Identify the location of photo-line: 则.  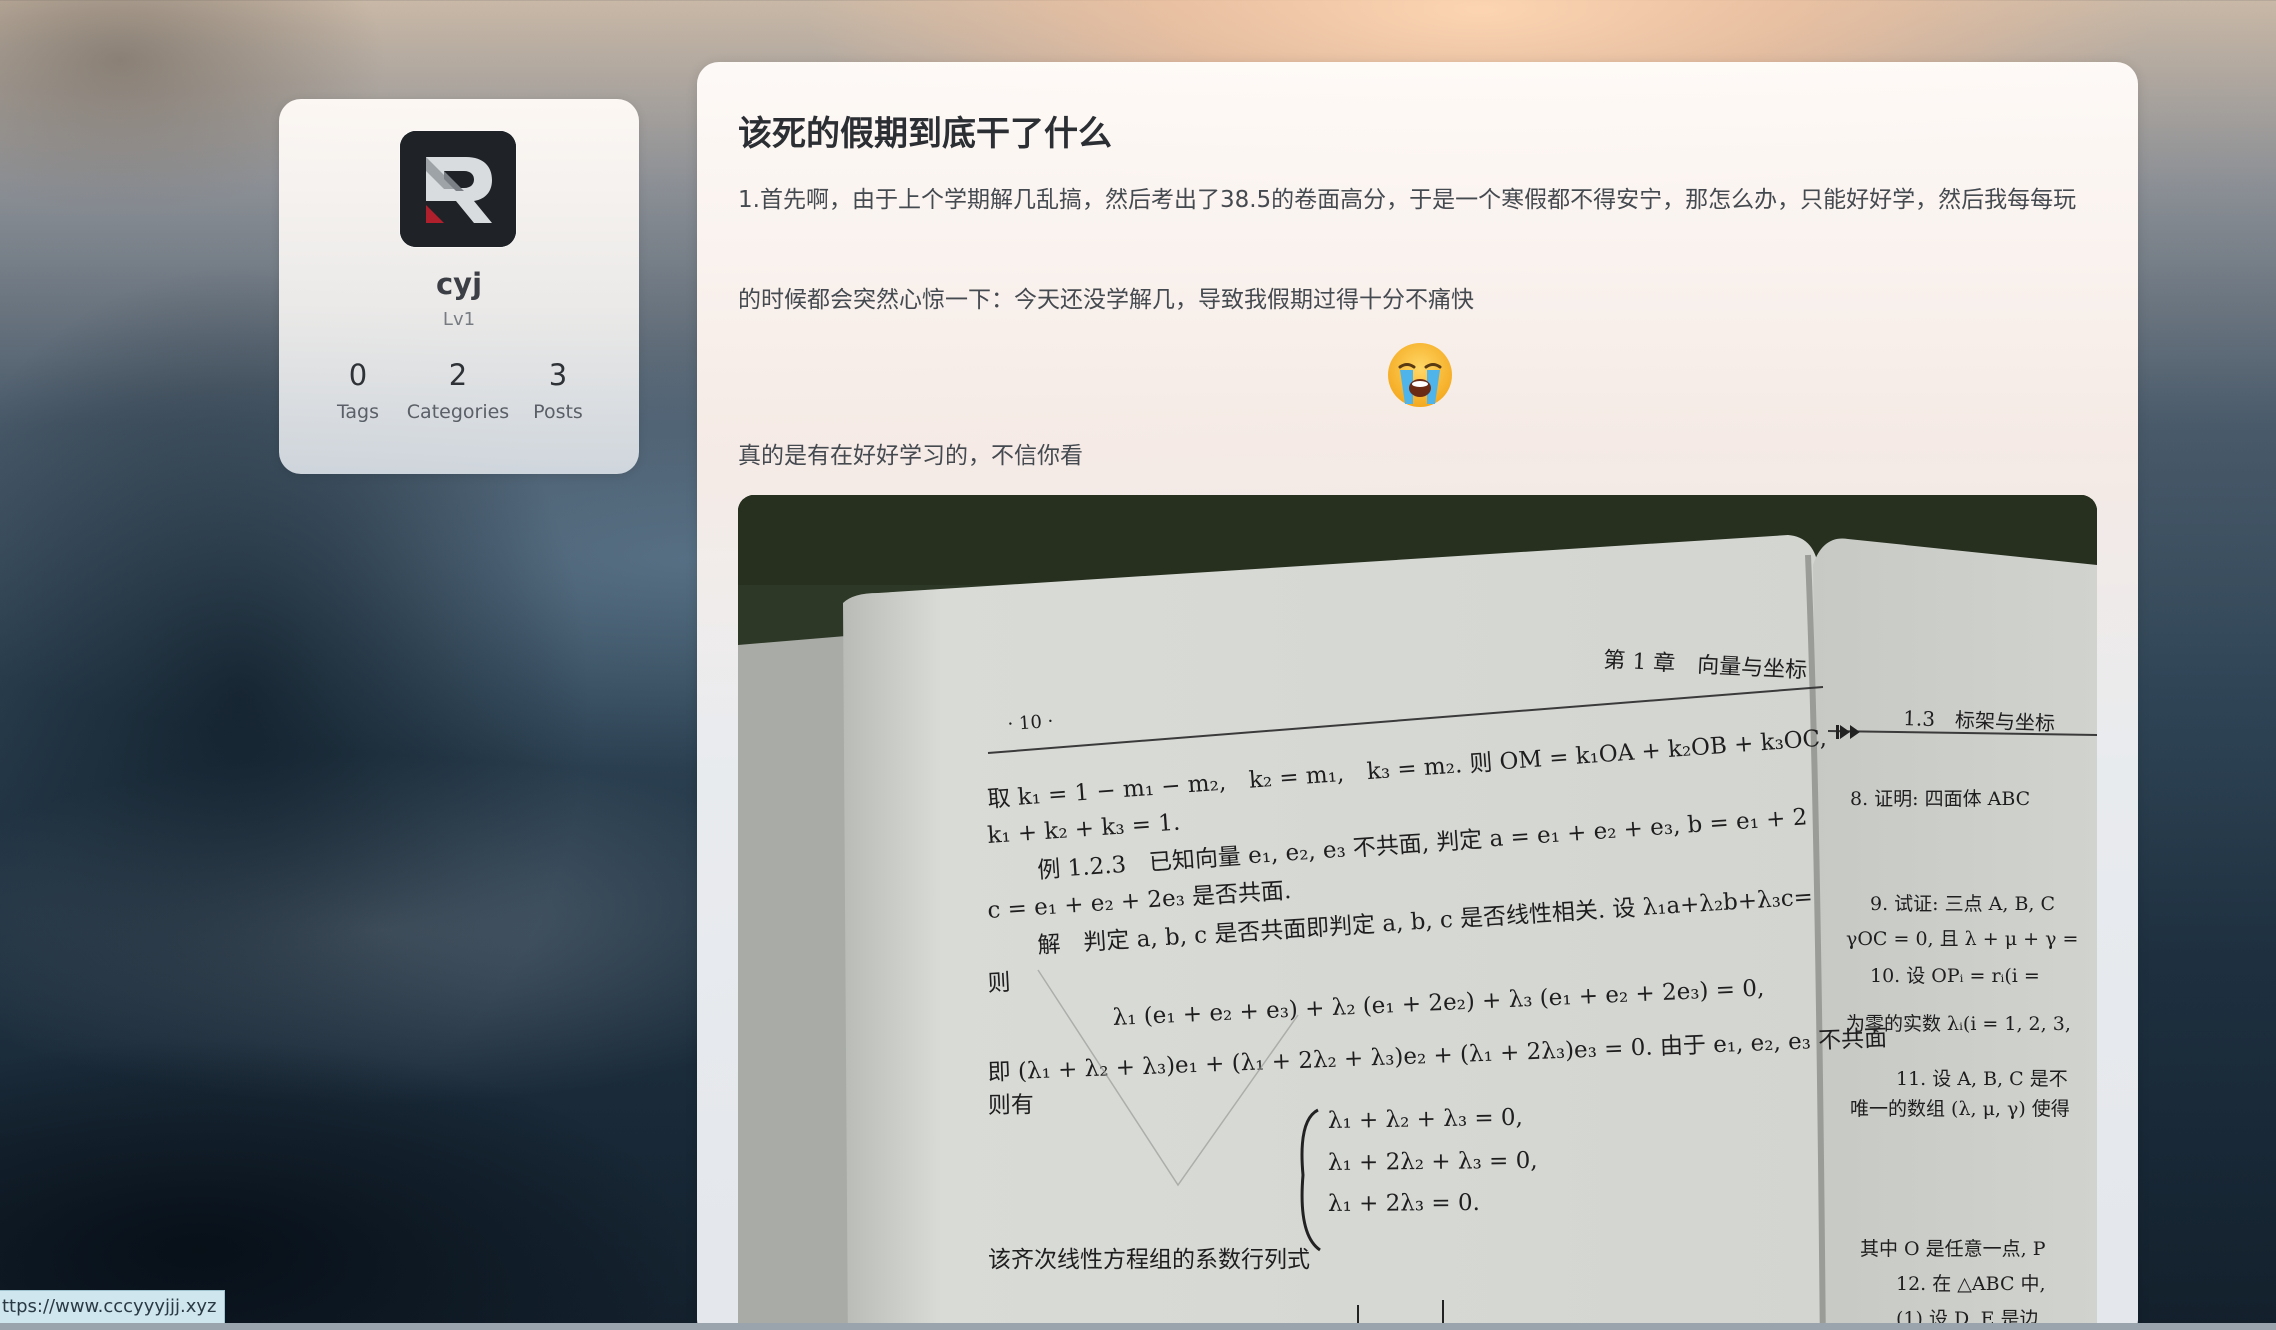
(999, 983).